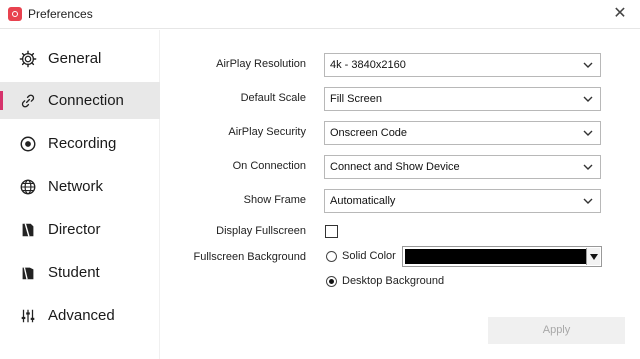 The height and width of the screenshot is (359, 640). I want to click on sidebar-item-connection: Connection, so click(80, 100).